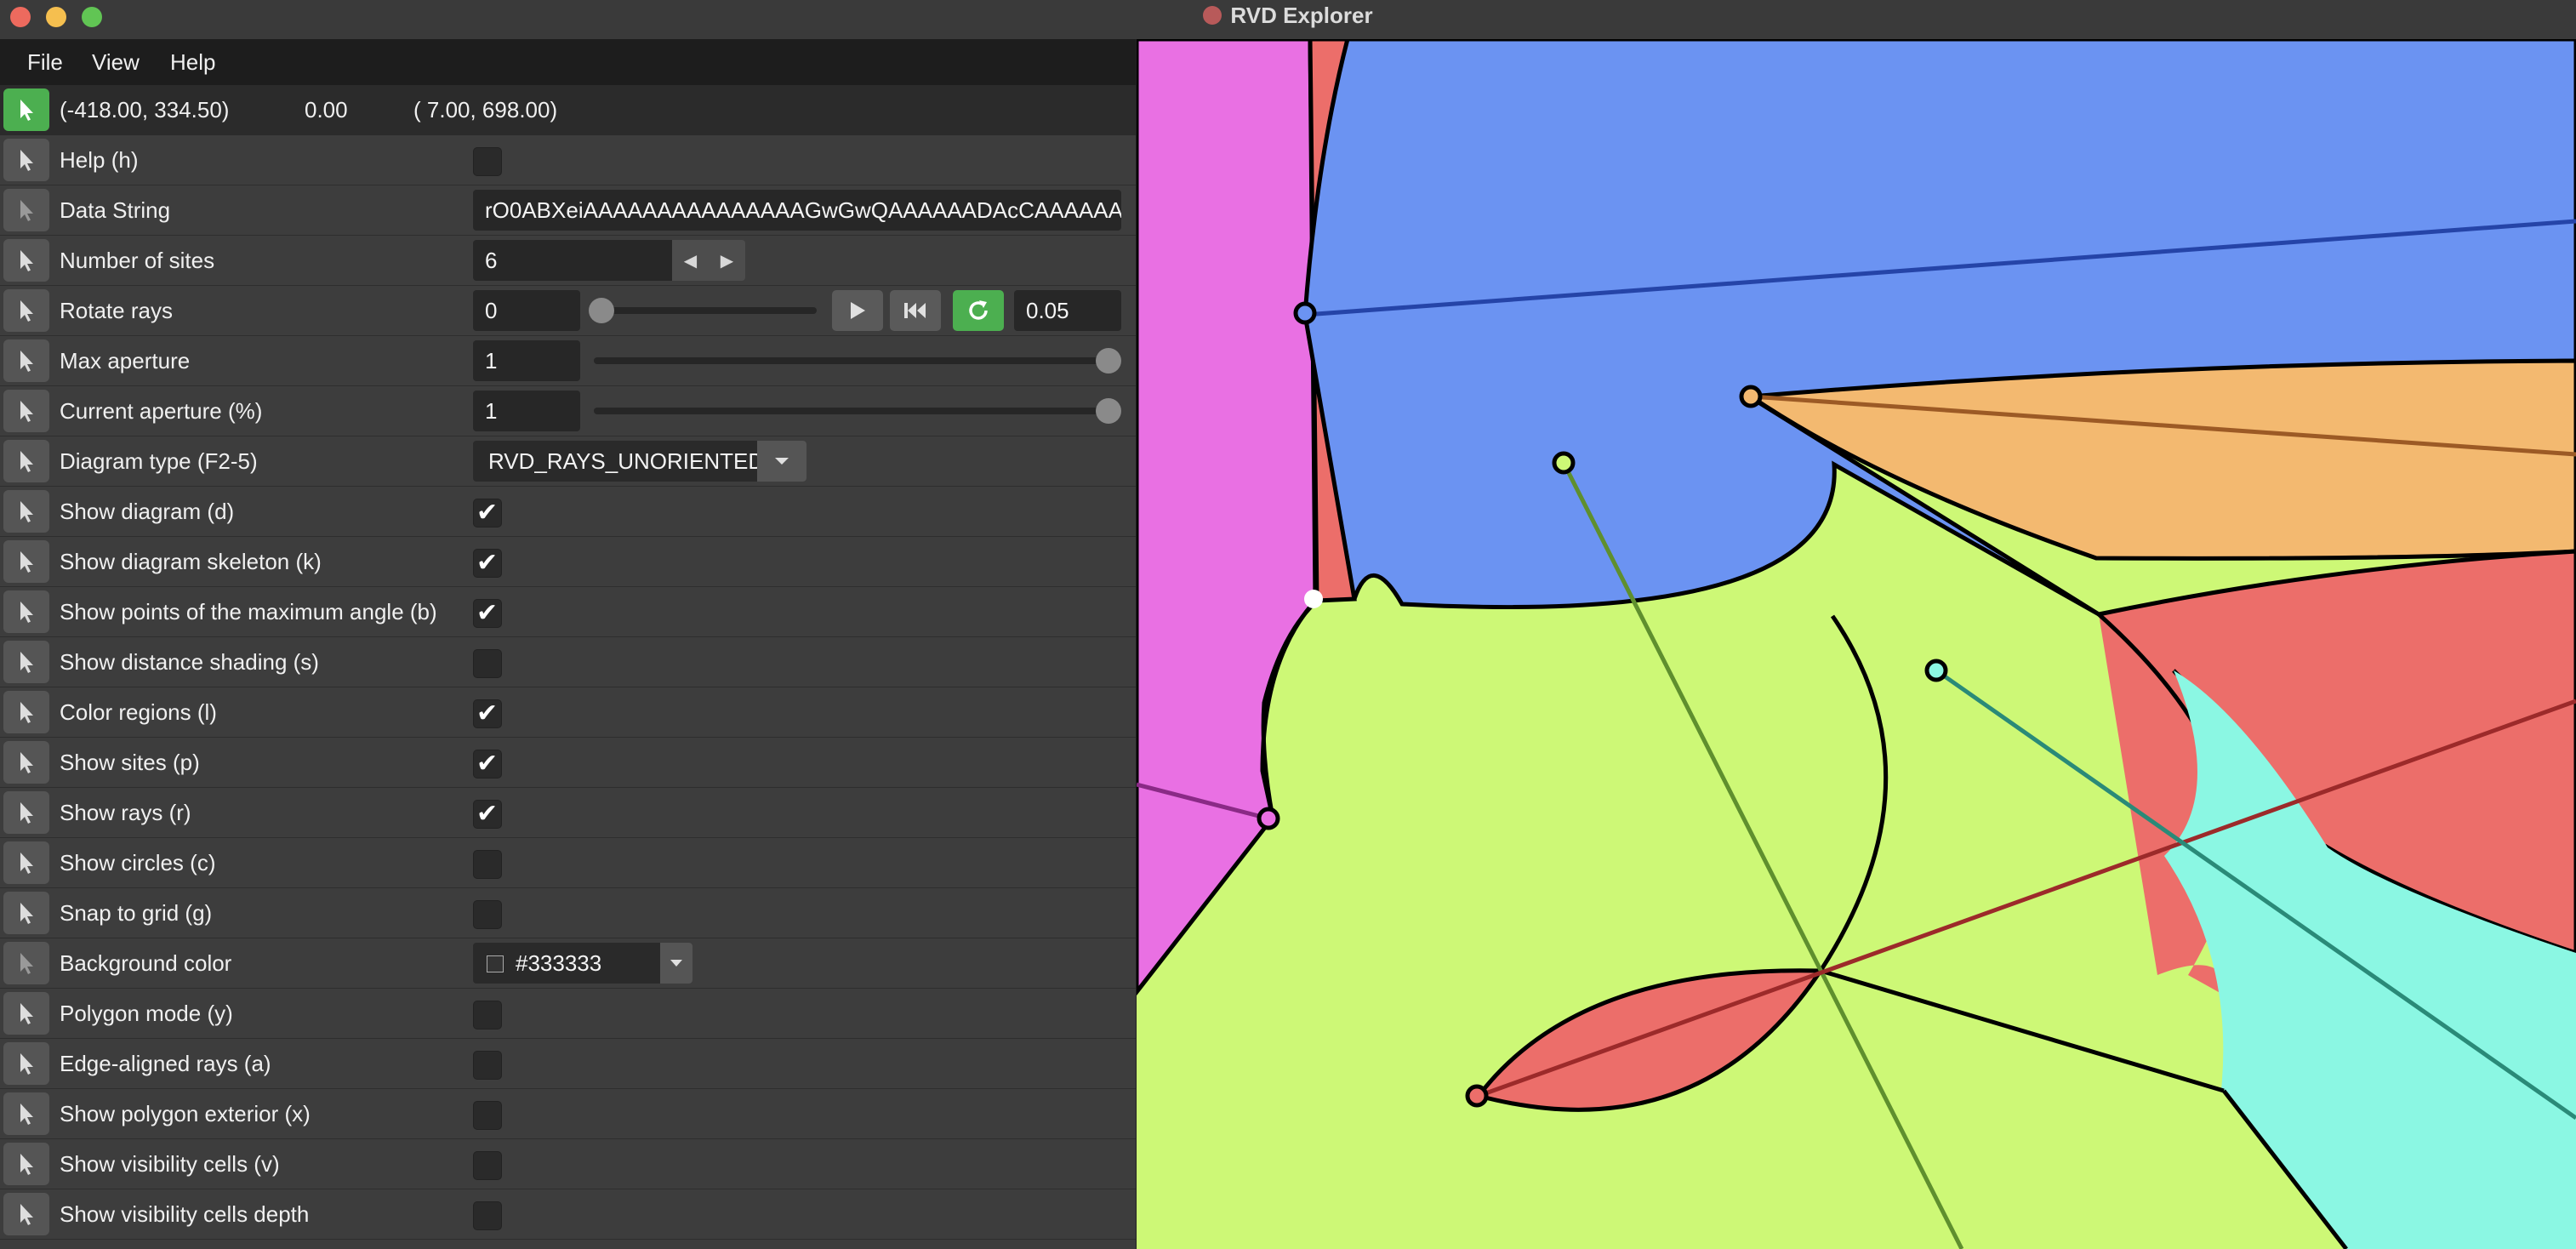 This screenshot has height=1249, width=2576. Describe the element at coordinates (146, 1013) in the screenshot. I see `polygon-mode-label: Polygon mode (y)` at that location.